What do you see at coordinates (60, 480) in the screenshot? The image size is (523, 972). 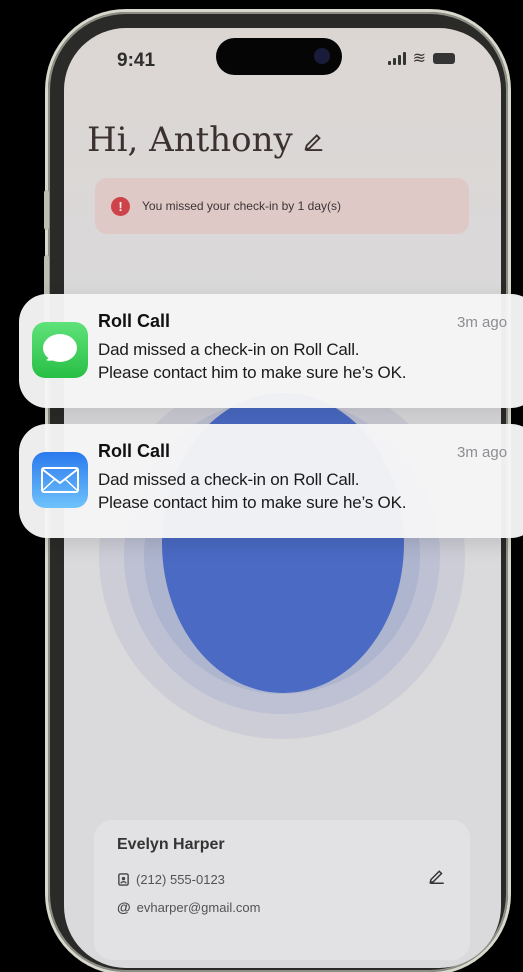 I see `mail-icon` at bounding box center [60, 480].